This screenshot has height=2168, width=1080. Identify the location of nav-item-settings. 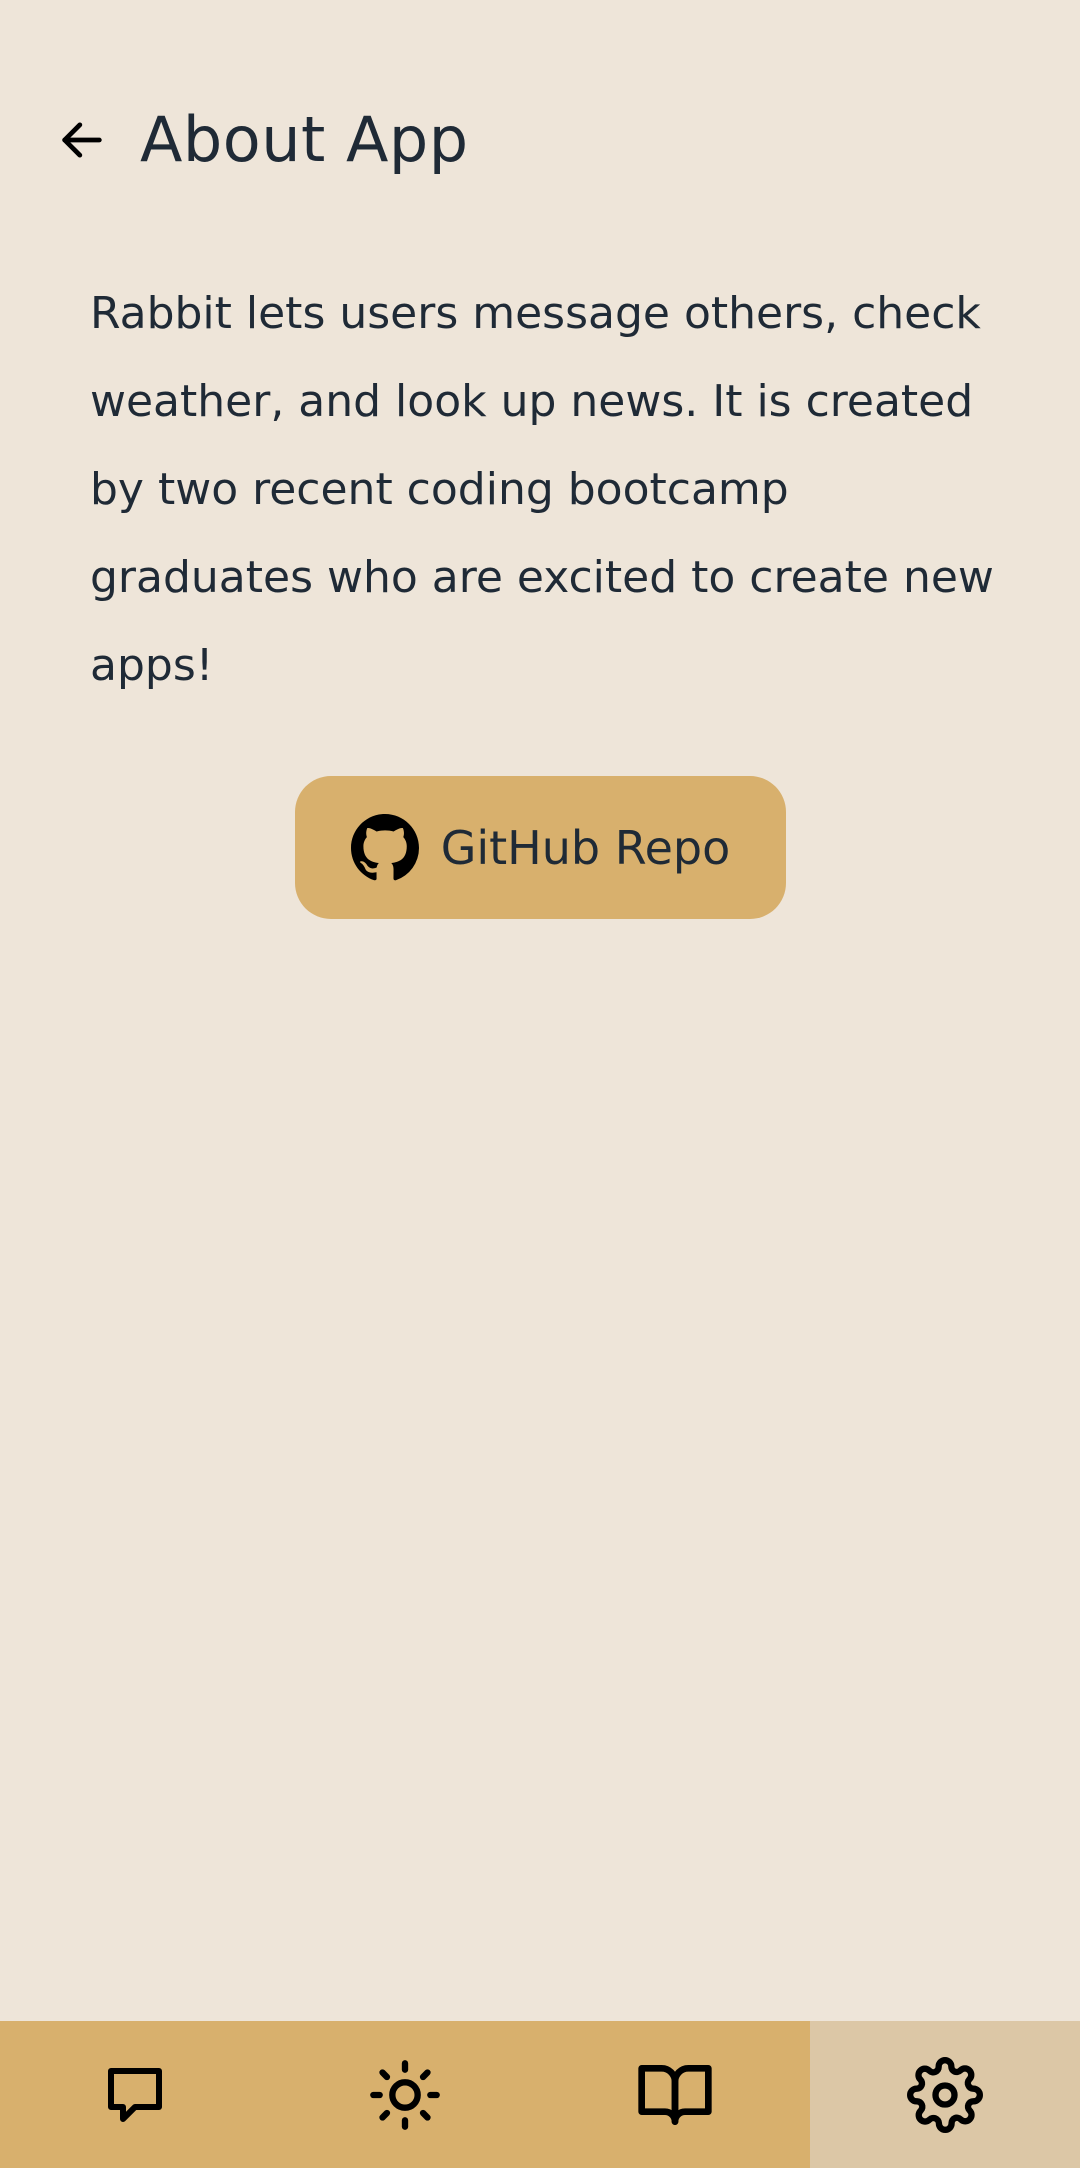
(945, 2094).